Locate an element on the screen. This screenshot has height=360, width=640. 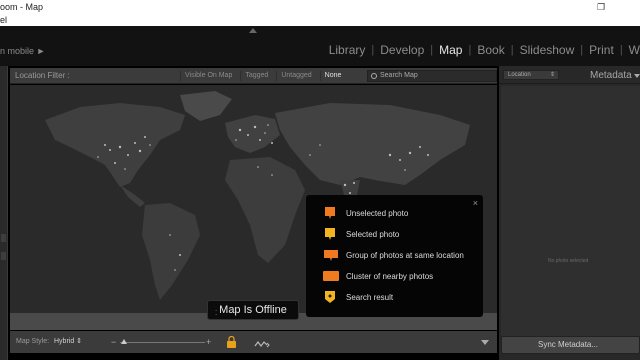
legend-label: Cluster of nearby photos is located at coordinates (390, 276).